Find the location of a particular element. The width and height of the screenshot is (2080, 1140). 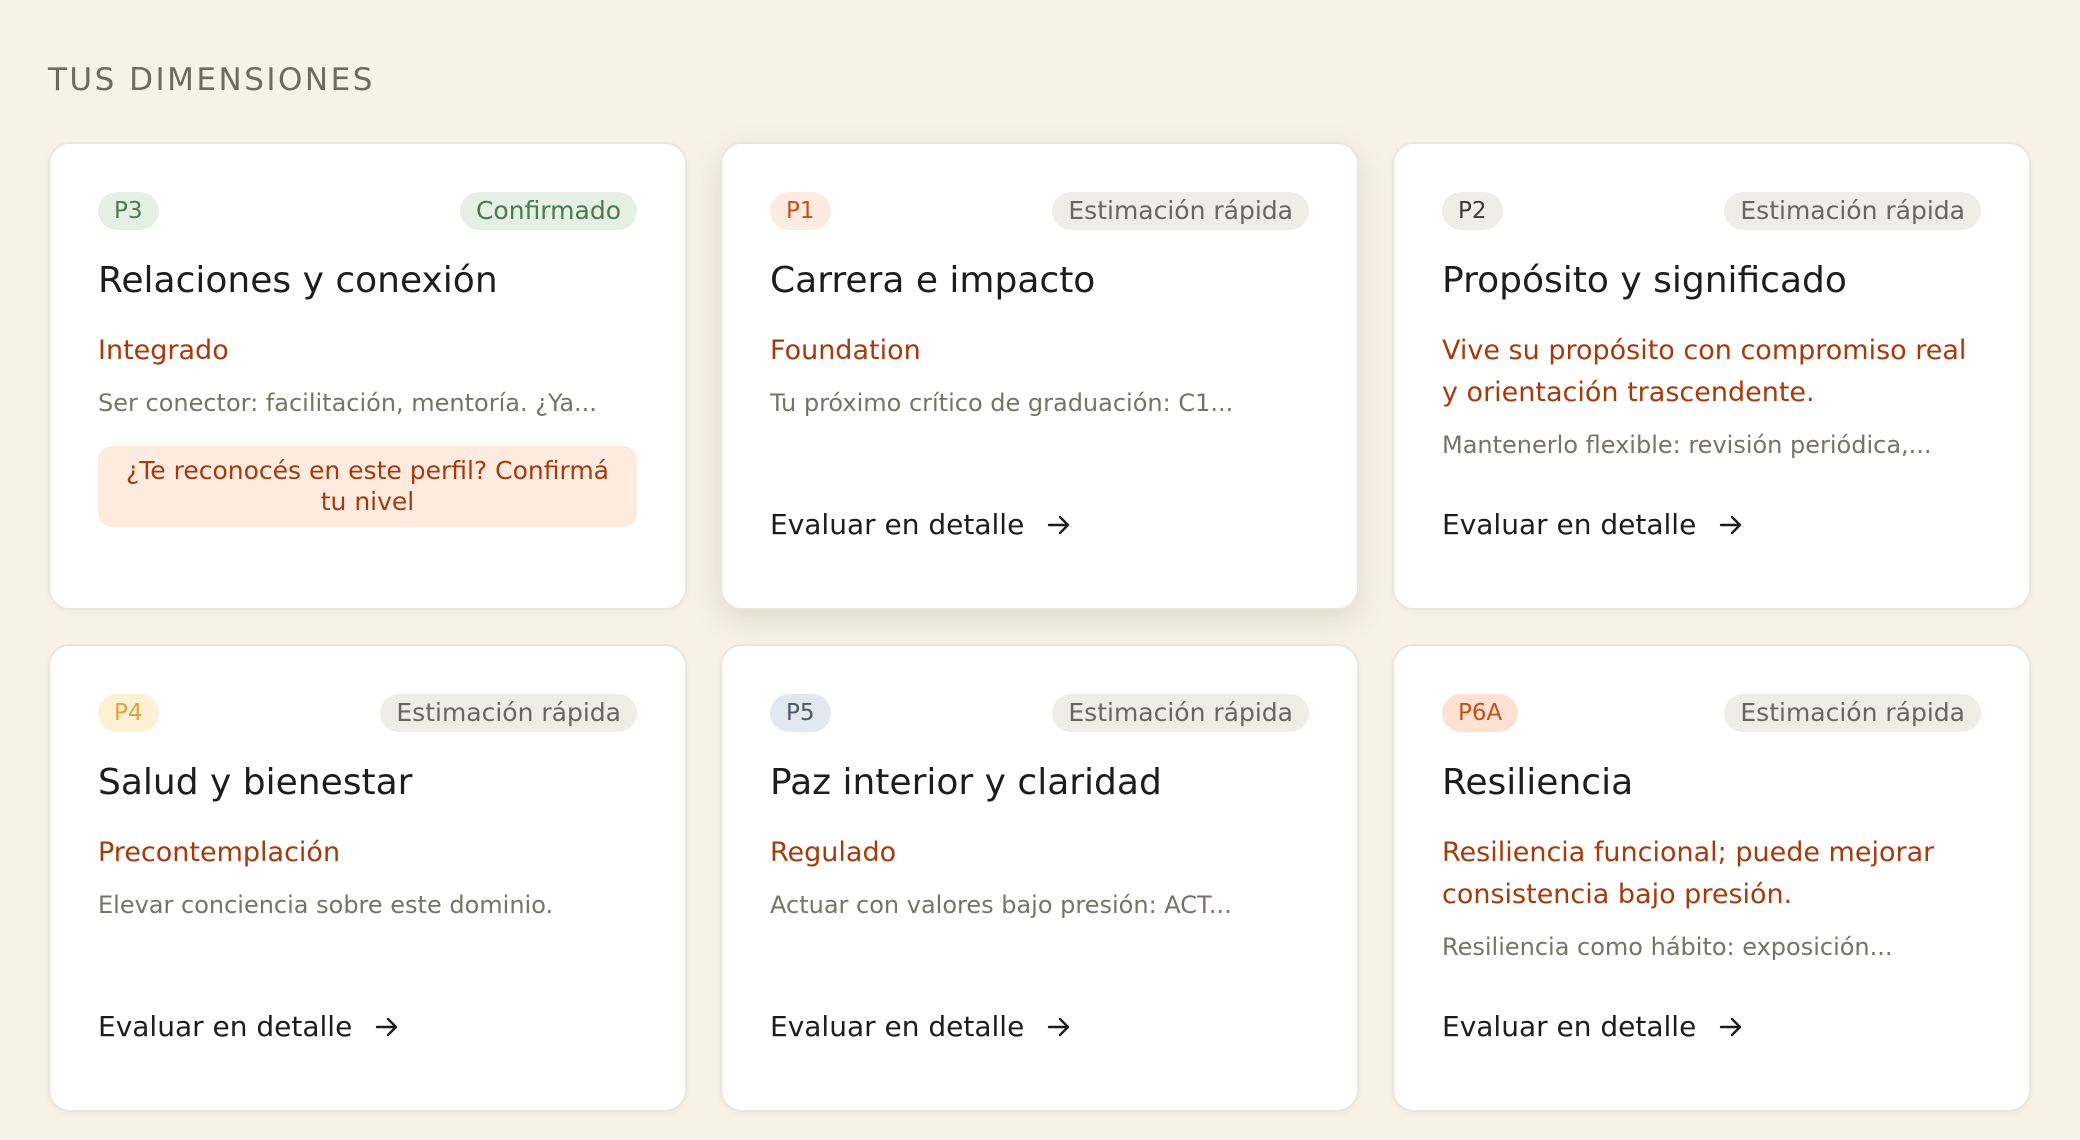

card-header: P6A Estimación rápida is located at coordinates (1711, 713).